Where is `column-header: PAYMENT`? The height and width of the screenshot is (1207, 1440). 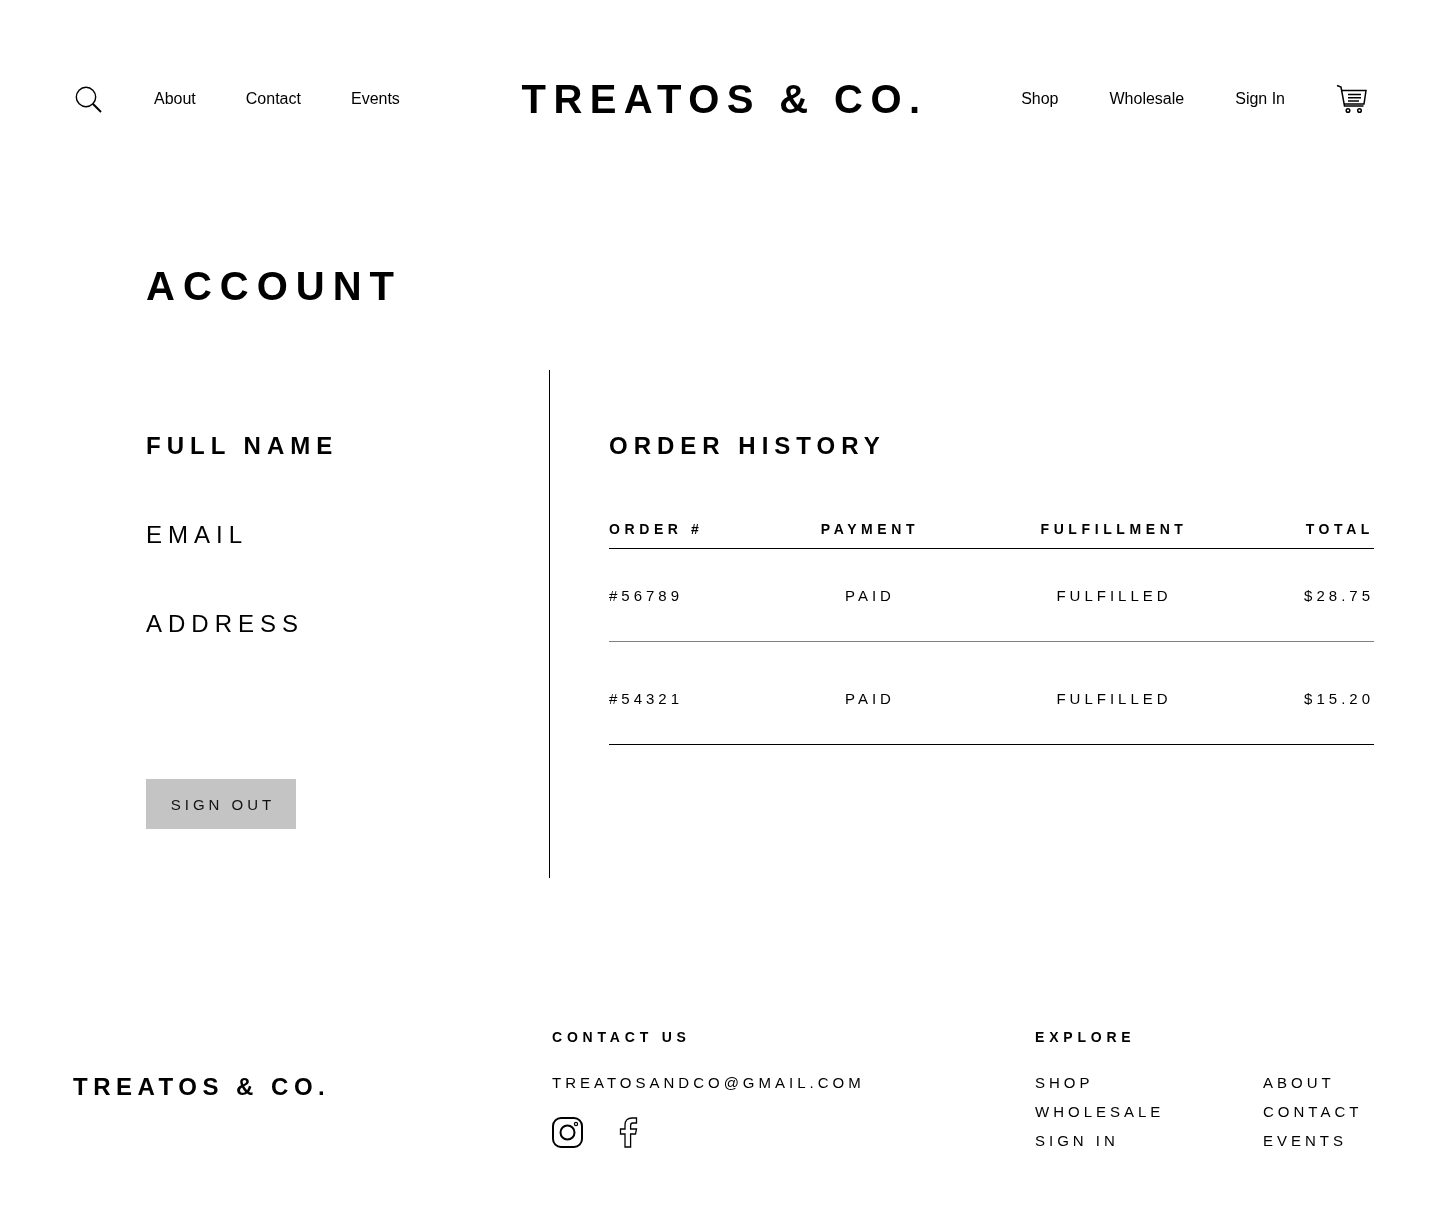
column-header: PAYMENT is located at coordinates (870, 535).